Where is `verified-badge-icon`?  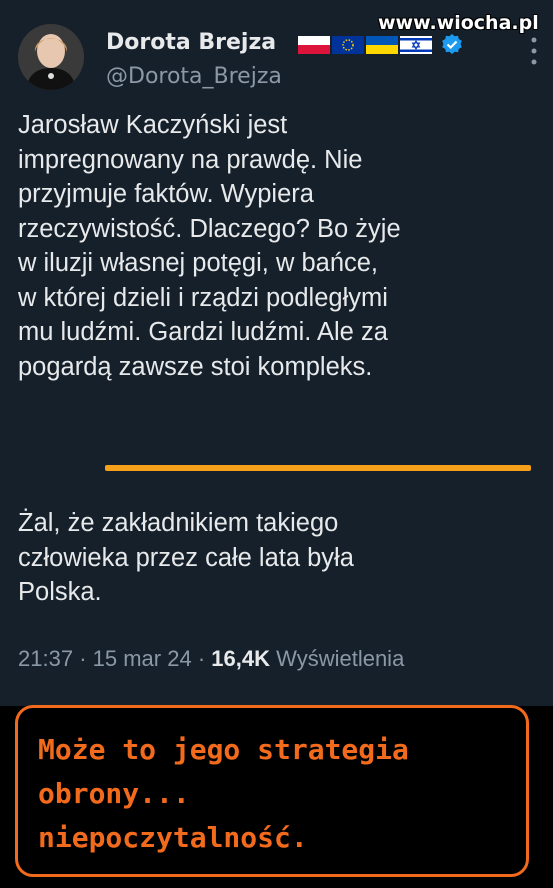 verified-badge-icon is located at coordinates (452, 45).